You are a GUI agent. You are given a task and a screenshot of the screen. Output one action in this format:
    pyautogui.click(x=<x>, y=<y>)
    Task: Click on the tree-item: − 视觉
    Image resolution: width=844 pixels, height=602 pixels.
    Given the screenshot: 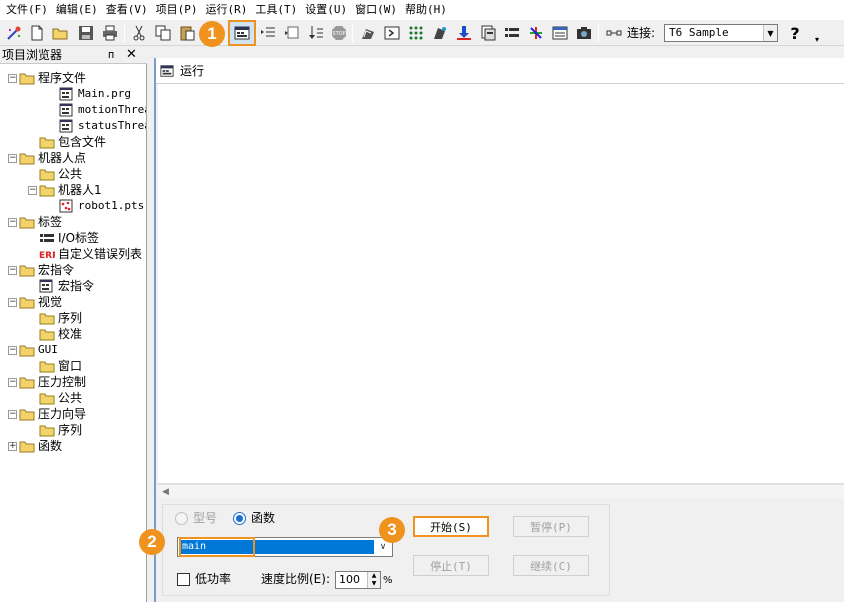 What is the action you would take?
    pyautogui.click(x=35, y=302)
    